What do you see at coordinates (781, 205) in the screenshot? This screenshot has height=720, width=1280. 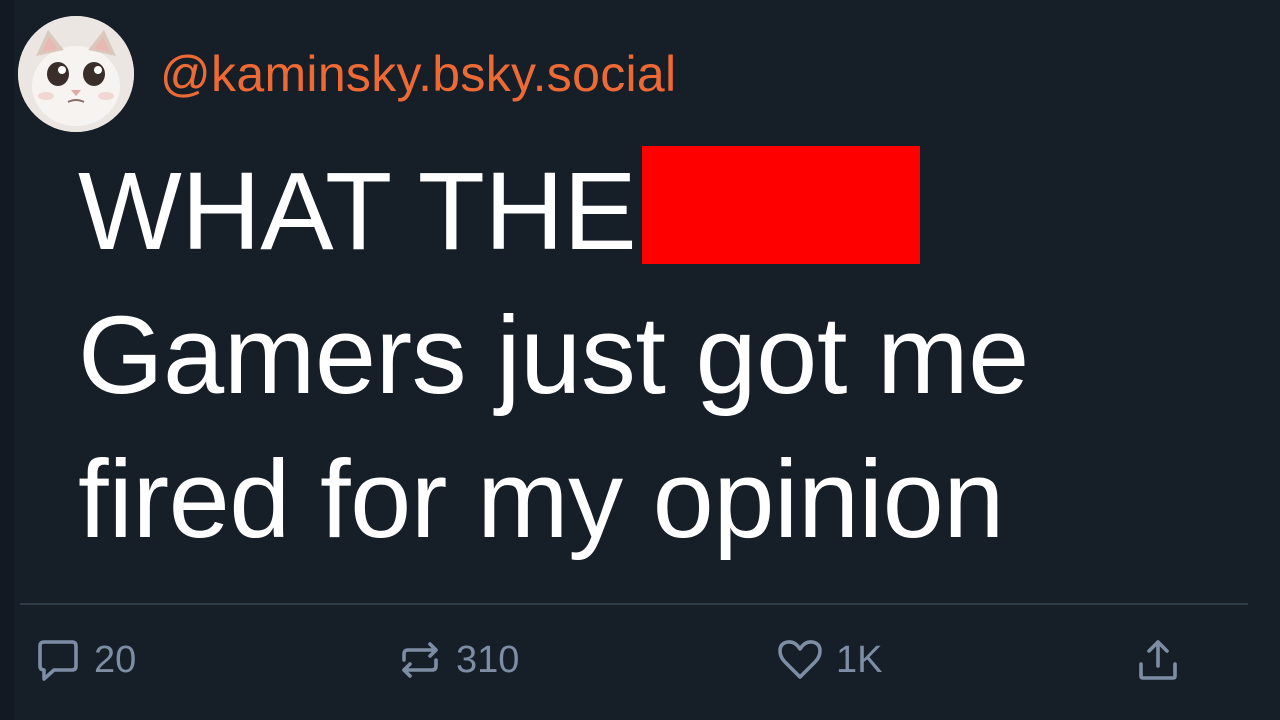 I see `censor-box` at bounding box center [781, 205].